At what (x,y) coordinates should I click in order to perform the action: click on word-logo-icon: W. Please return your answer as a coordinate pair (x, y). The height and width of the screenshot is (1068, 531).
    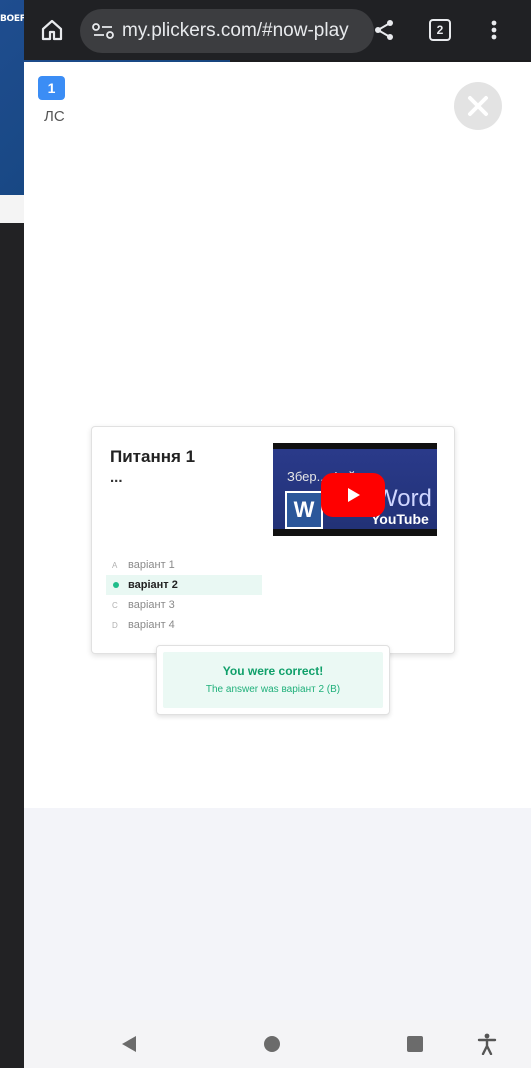
    Looking at the image, I should click on (304, 510).